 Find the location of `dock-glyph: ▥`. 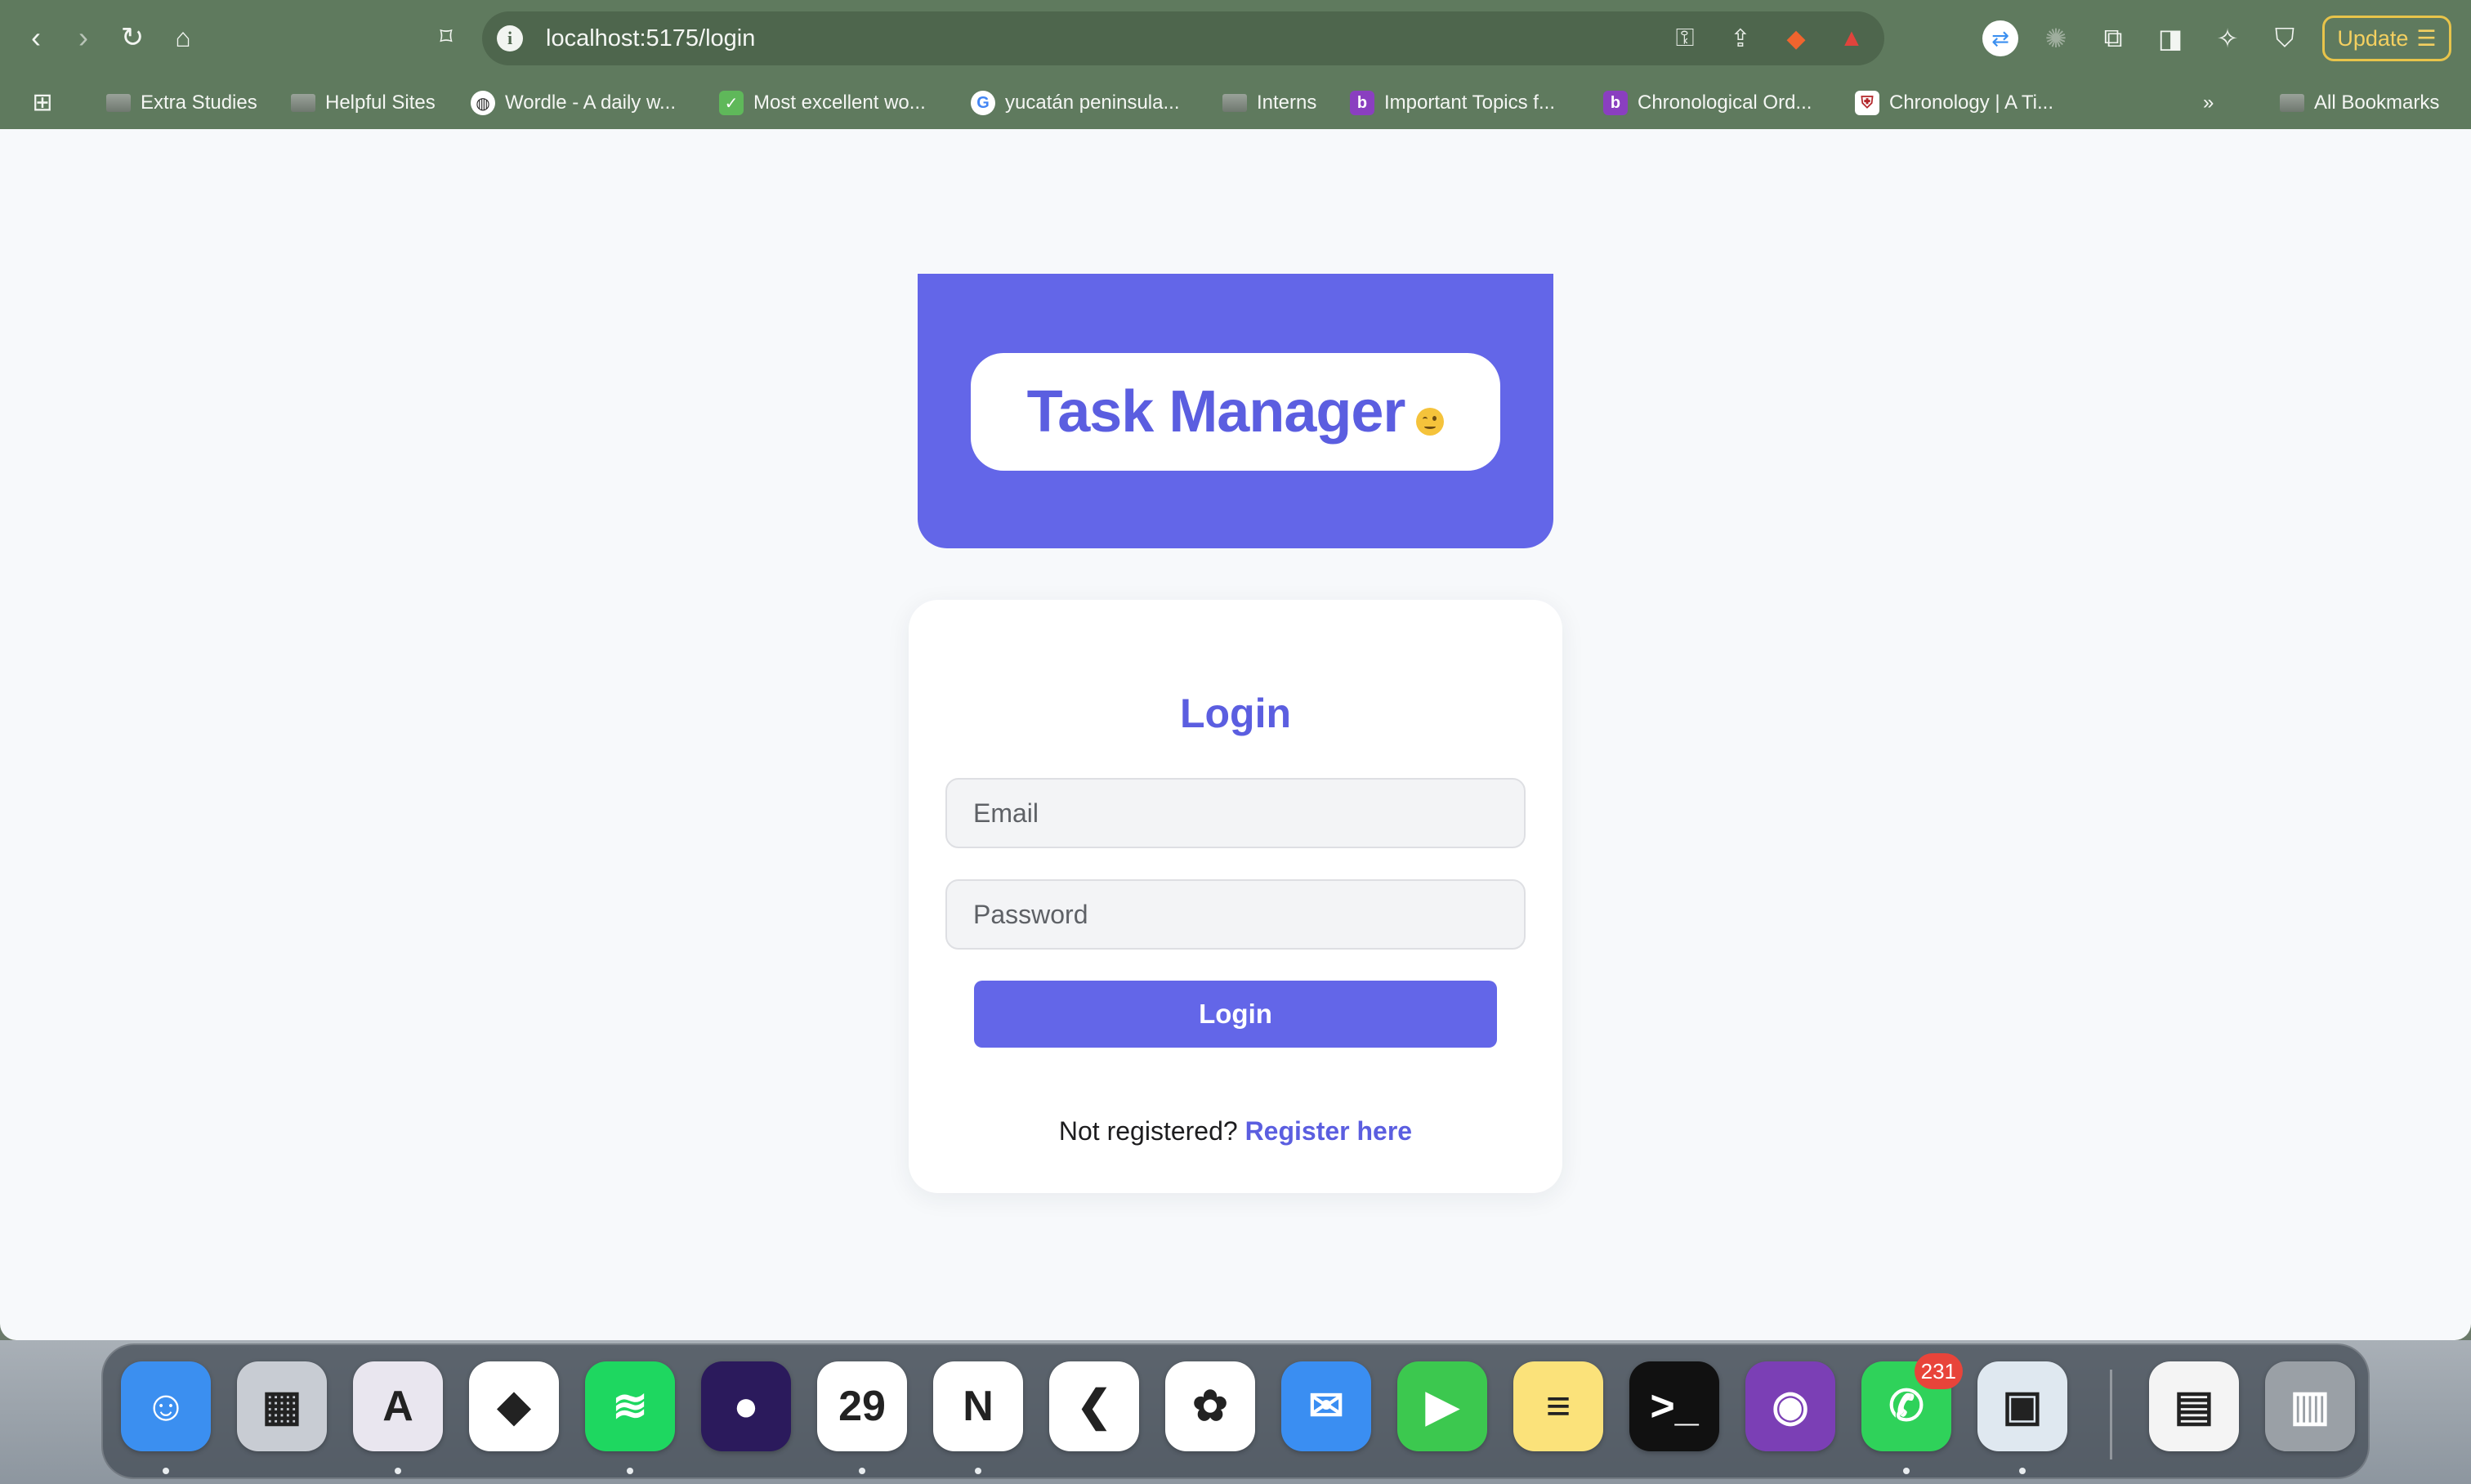

dock-glyph: ▥ is located at coordinates (2310, 1406).